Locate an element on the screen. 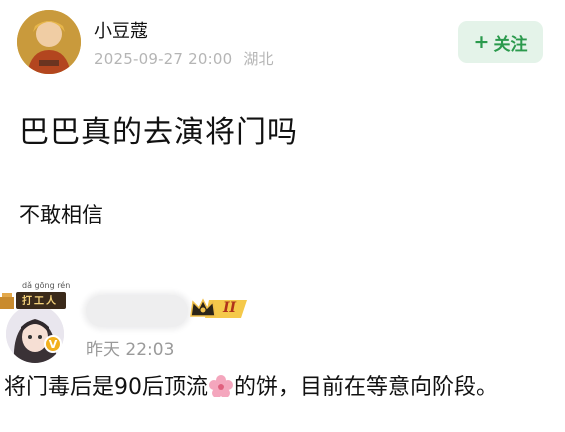 This screenshot has width=565, height=432. comment-text-part2: 的饼，目前在等意向阶段。 is located at coordinates (366, 387).